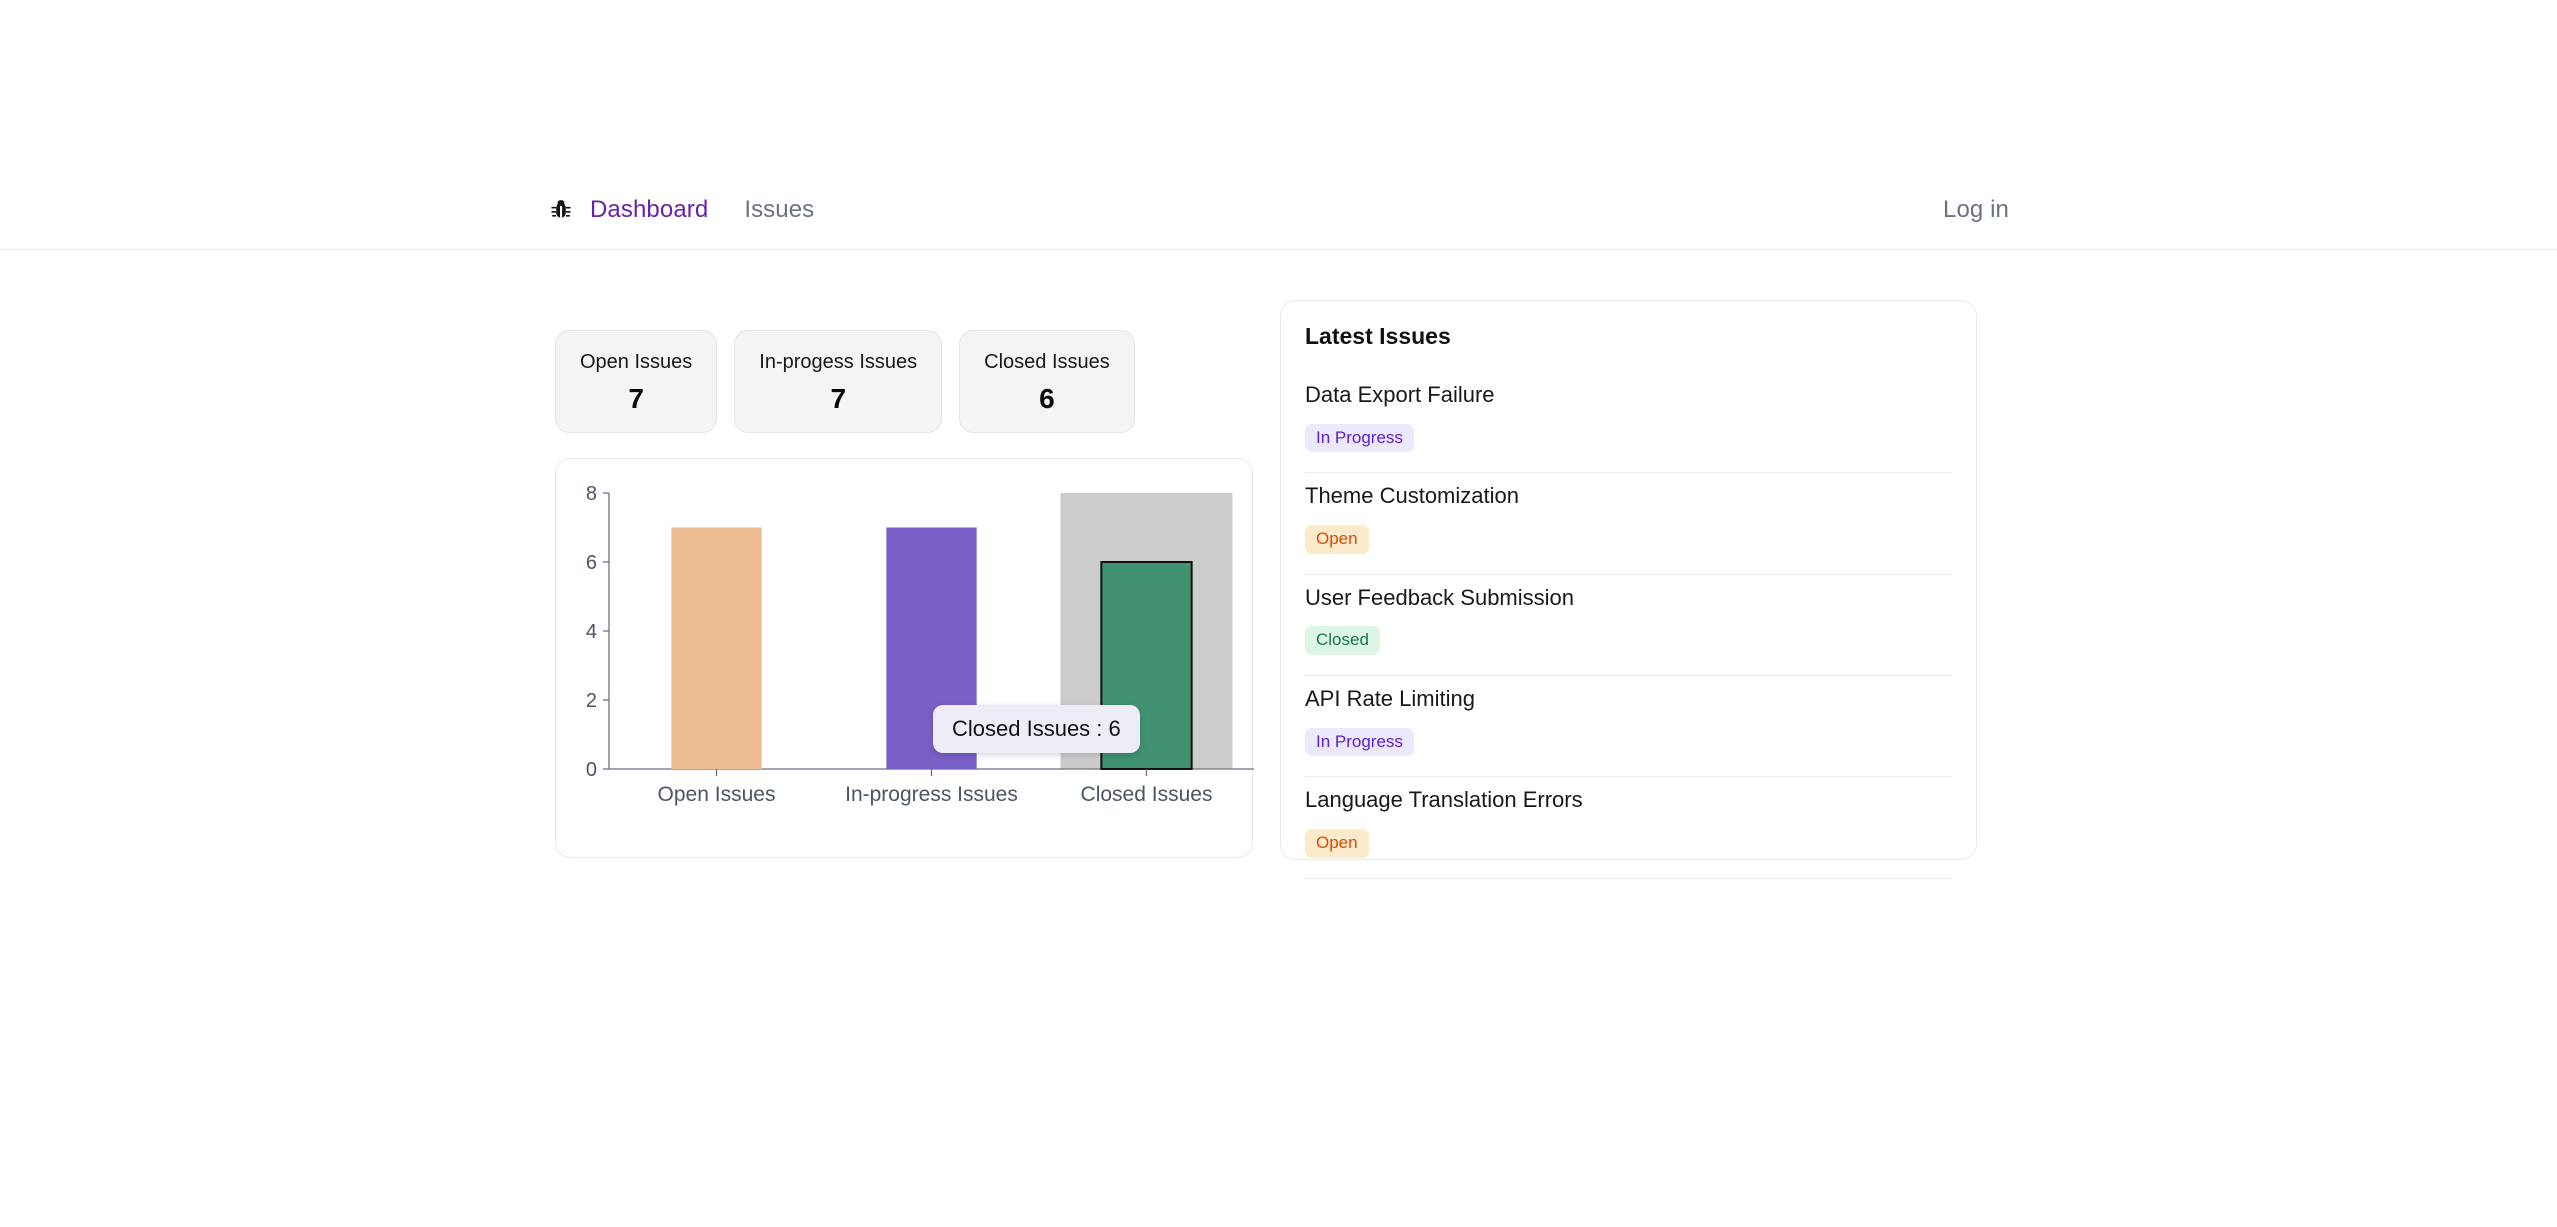 The image size is (2557, 1227). What do you see at coordinates (1628, 524) in the screenshot?
I see `list-item: Theme Customization Open` at bounding box center [1628, 524].